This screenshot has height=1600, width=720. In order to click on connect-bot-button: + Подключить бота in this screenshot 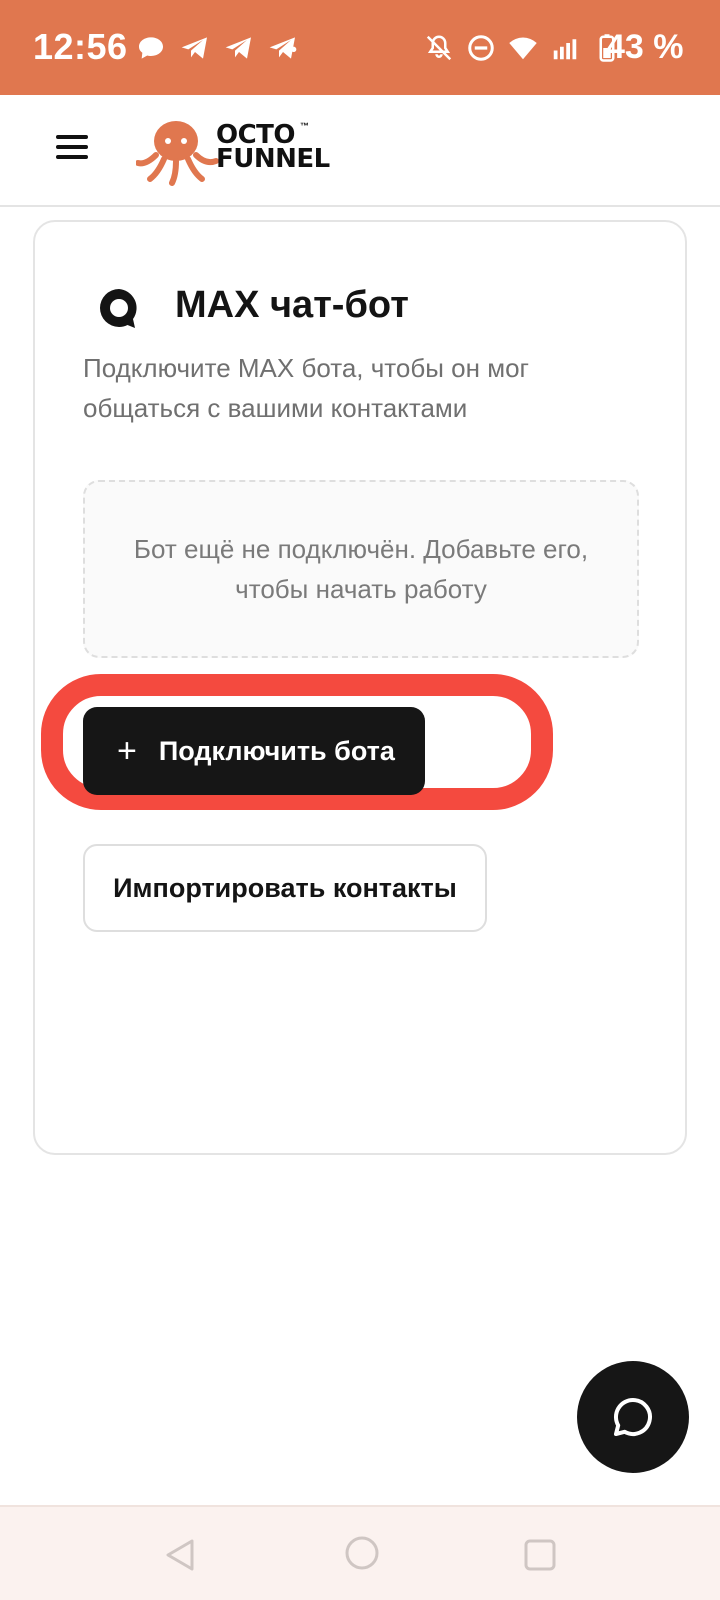, I will do `click(254, 751)`.